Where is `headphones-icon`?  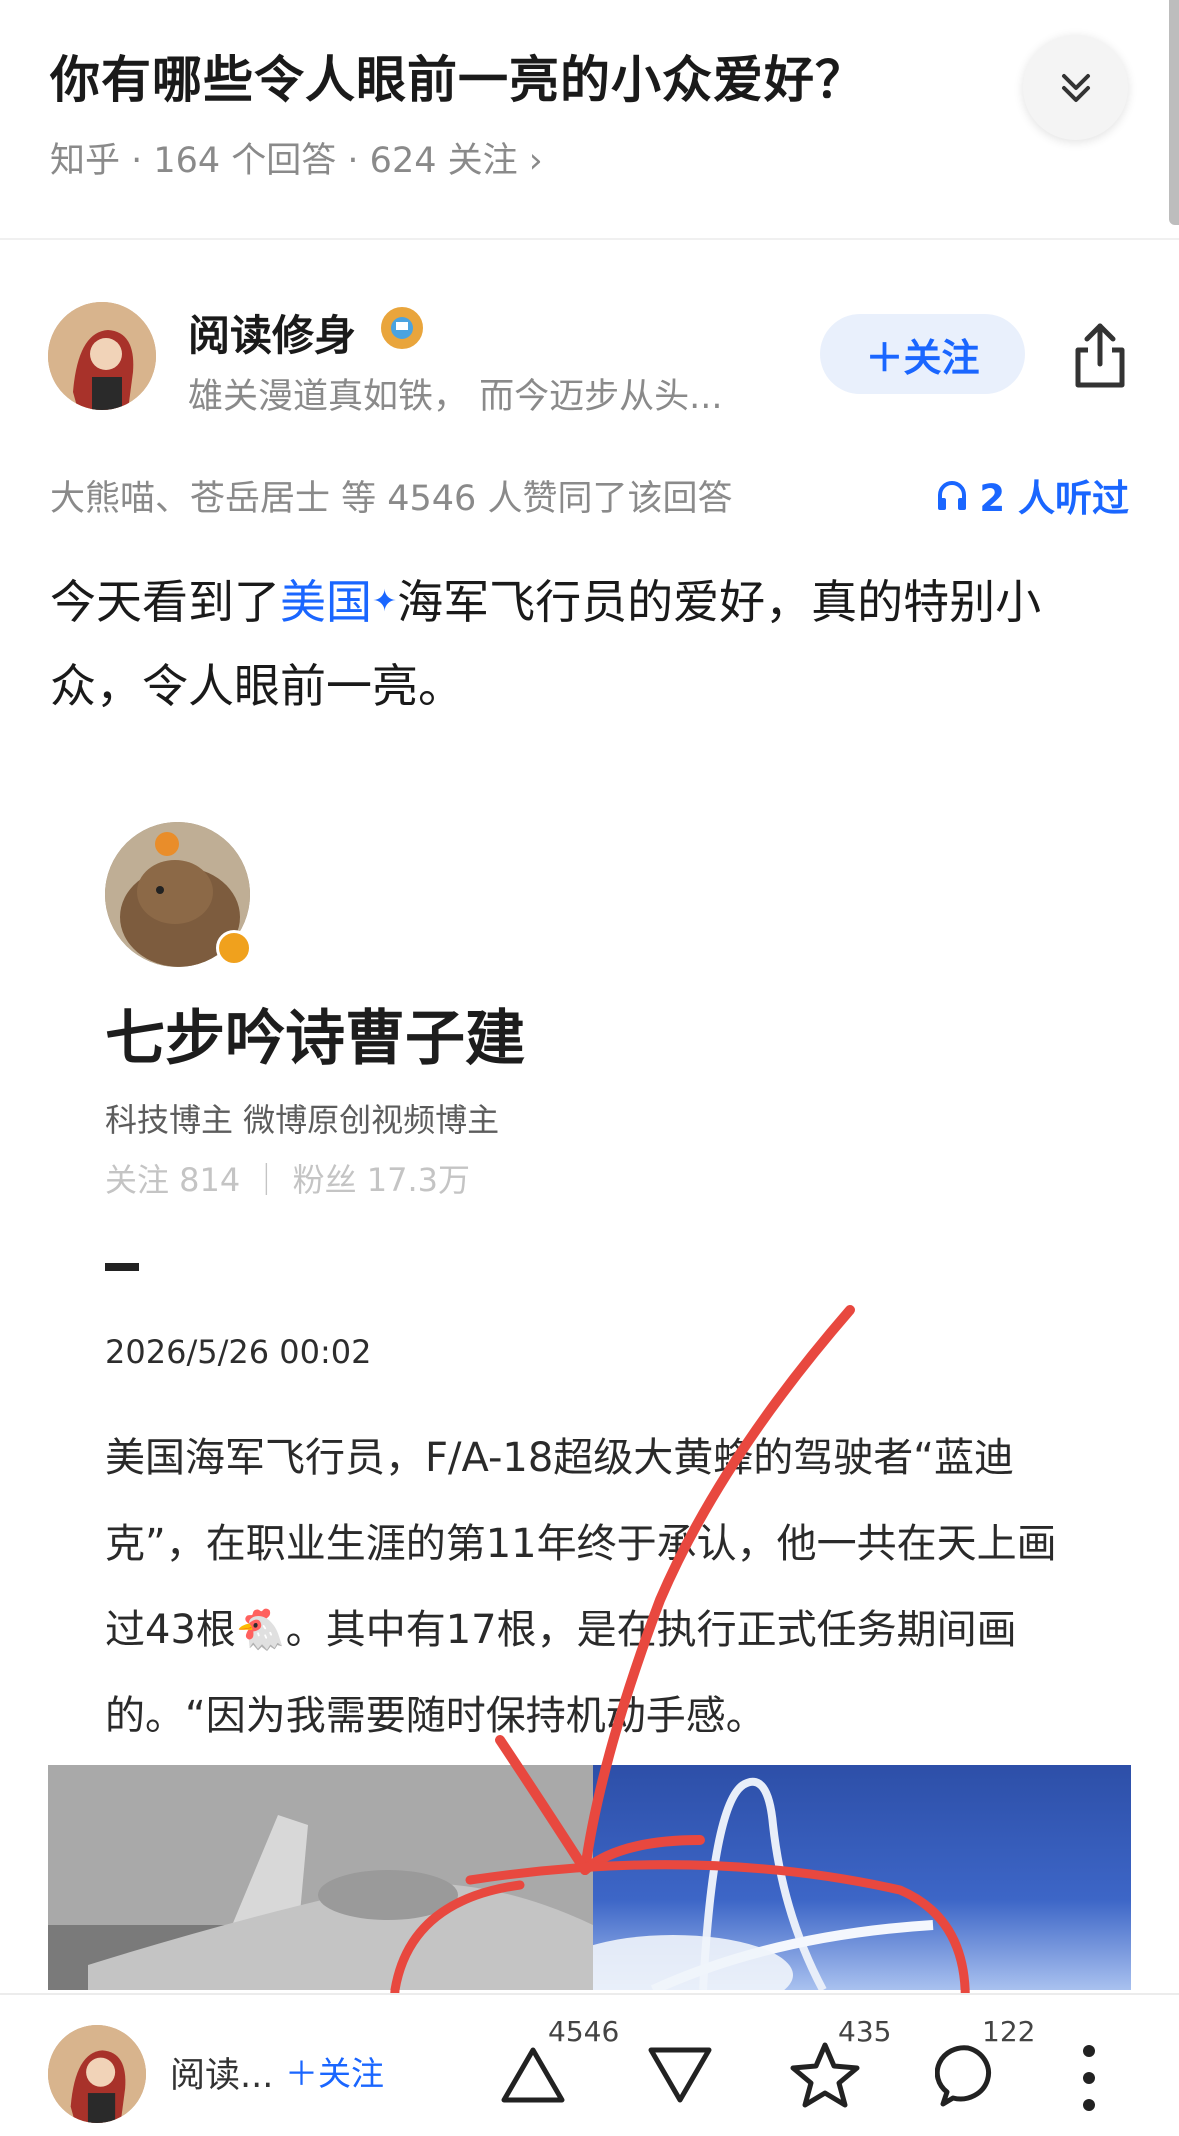 headphones-icon is located at coordinates (952, 495).